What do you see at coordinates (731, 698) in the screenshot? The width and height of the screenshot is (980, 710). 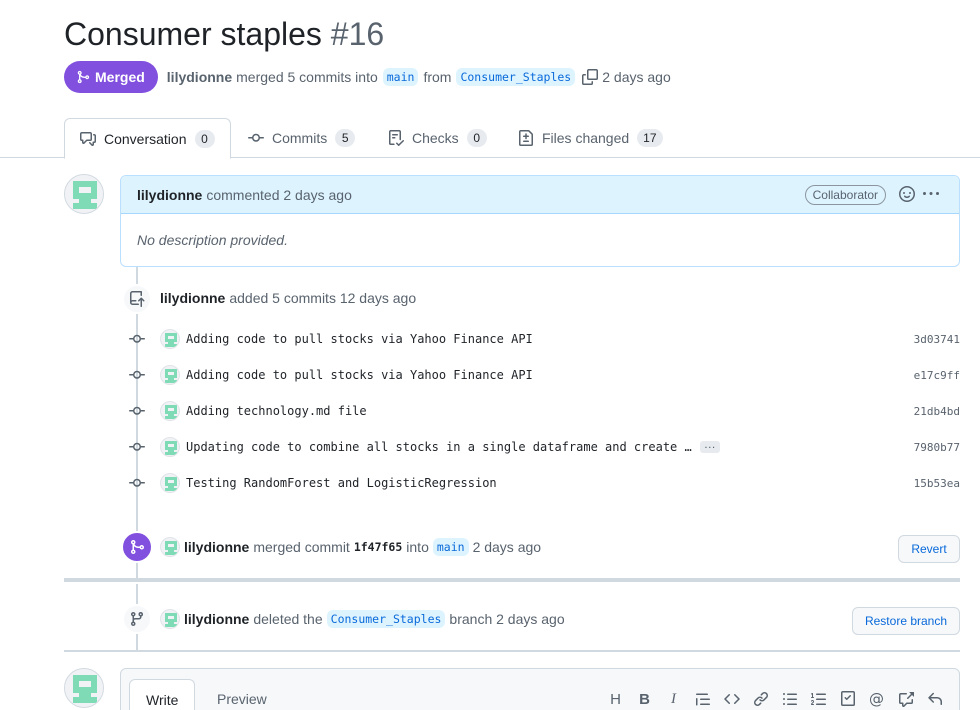 I see `code-icon` at bounding box center [731, 698].